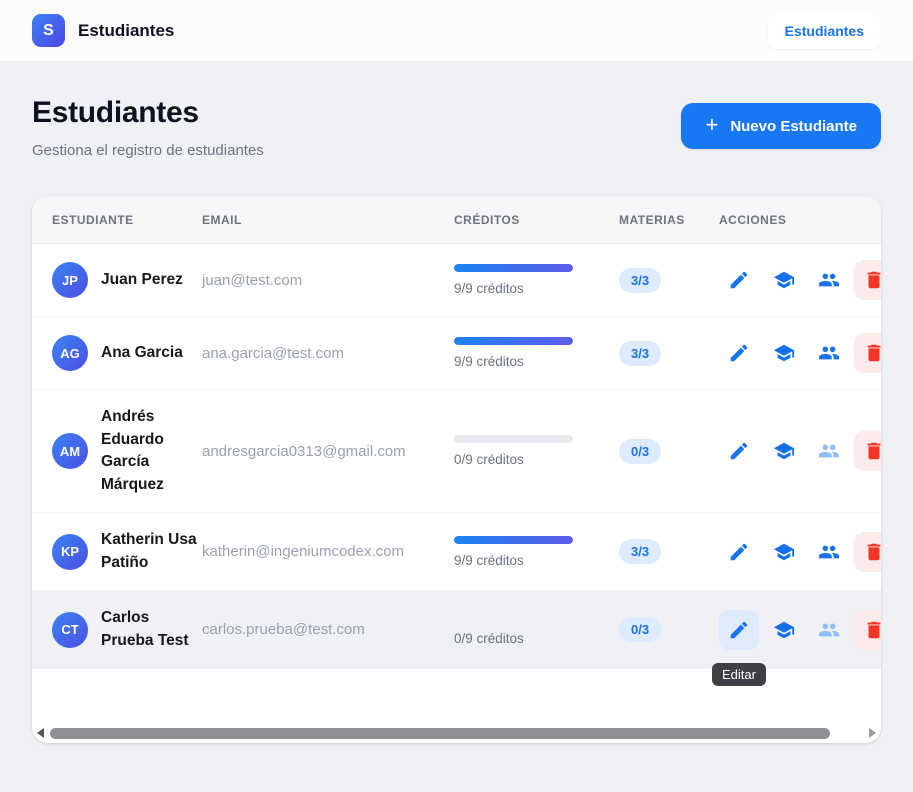 This screenshot has width=913, height=792. What do you see at coordinates (70, 353) in the screenshot?
I see `avatar: AG` at bounding box center [70, 353].